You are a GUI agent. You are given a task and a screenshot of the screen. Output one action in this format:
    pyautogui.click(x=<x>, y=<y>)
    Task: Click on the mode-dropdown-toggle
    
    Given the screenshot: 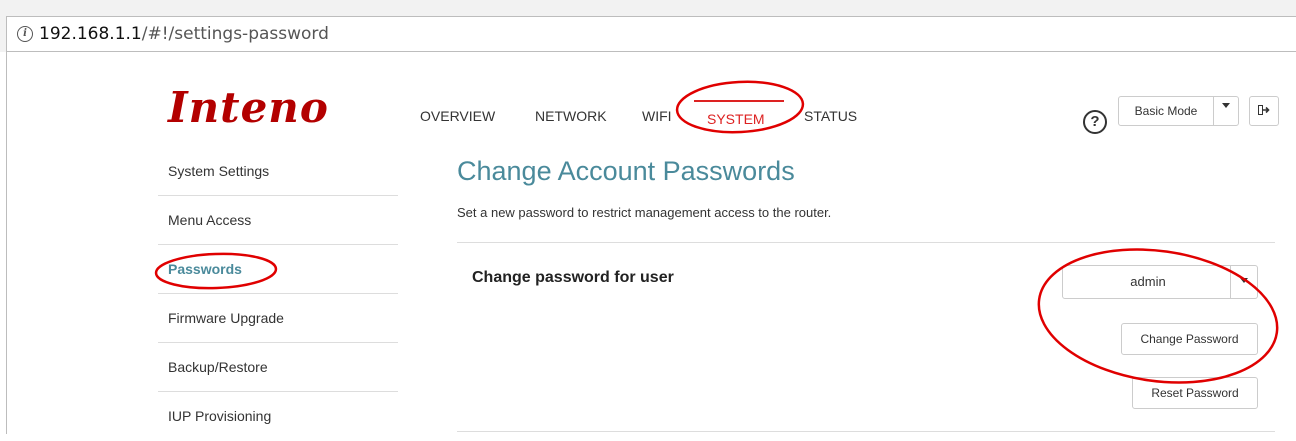 What is the action you would take?
    pyautogui.click(x=1226, y=111)
    